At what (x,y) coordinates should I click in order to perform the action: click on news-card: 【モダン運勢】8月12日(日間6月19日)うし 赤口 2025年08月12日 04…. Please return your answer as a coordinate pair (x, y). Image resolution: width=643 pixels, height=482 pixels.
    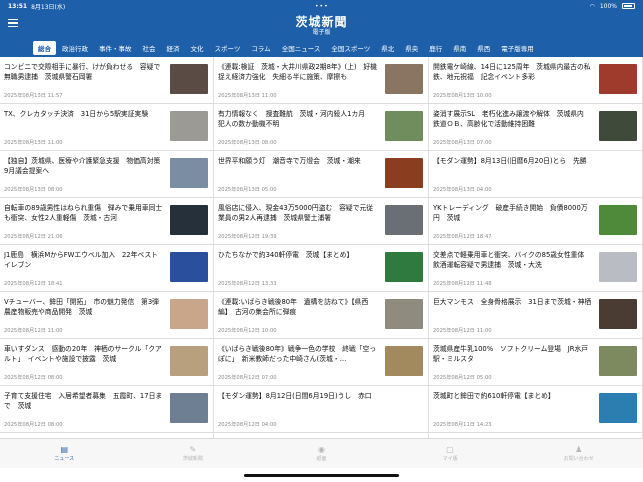
    Looking at the image, I should click on (321, 409).